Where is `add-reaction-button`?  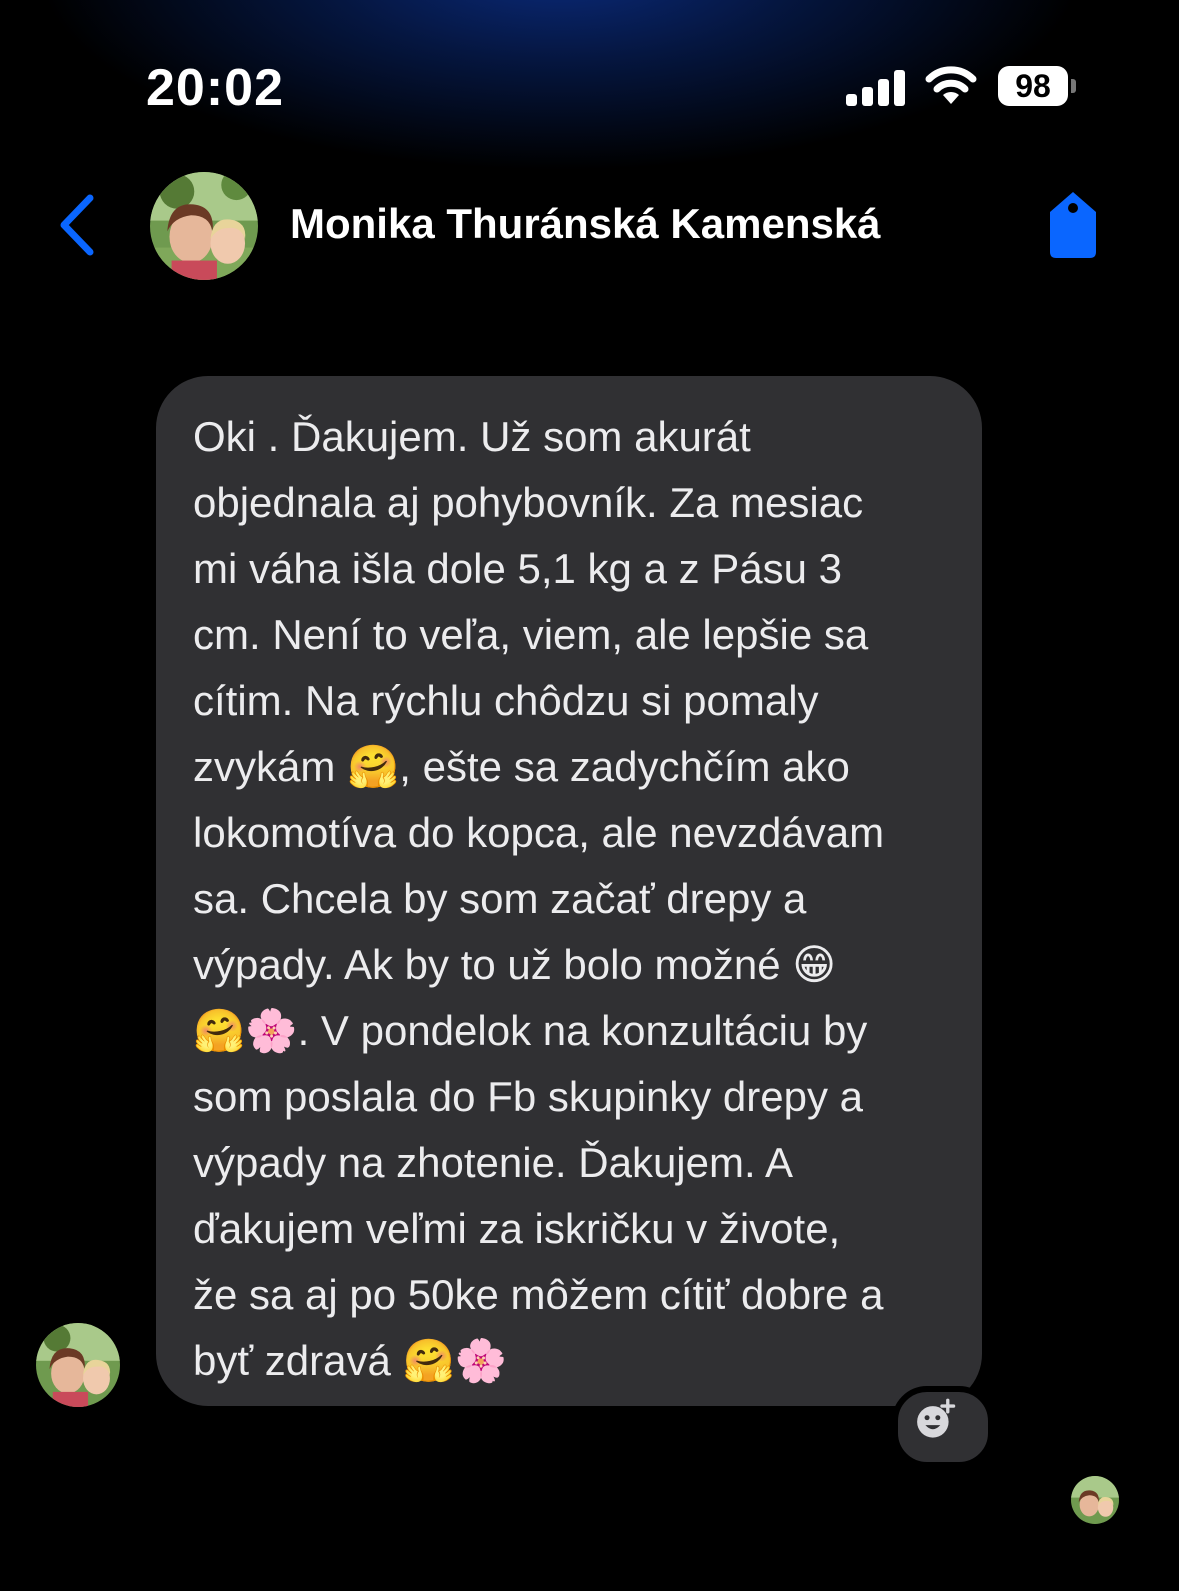 add-reaction-button is located at coordinates (943, 1427).